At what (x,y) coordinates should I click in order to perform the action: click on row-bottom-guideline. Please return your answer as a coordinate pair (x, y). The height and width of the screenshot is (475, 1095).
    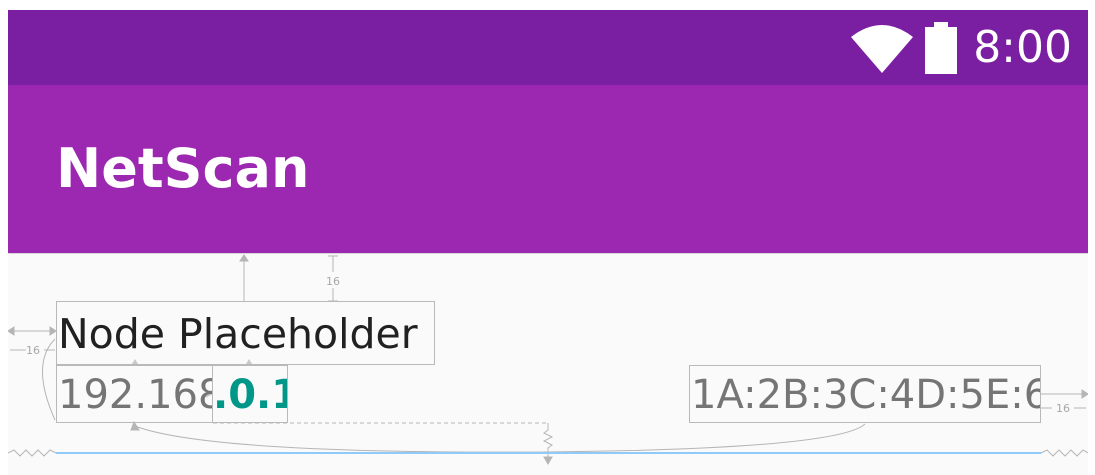
    Looking at the image, I should click on (548, 453).